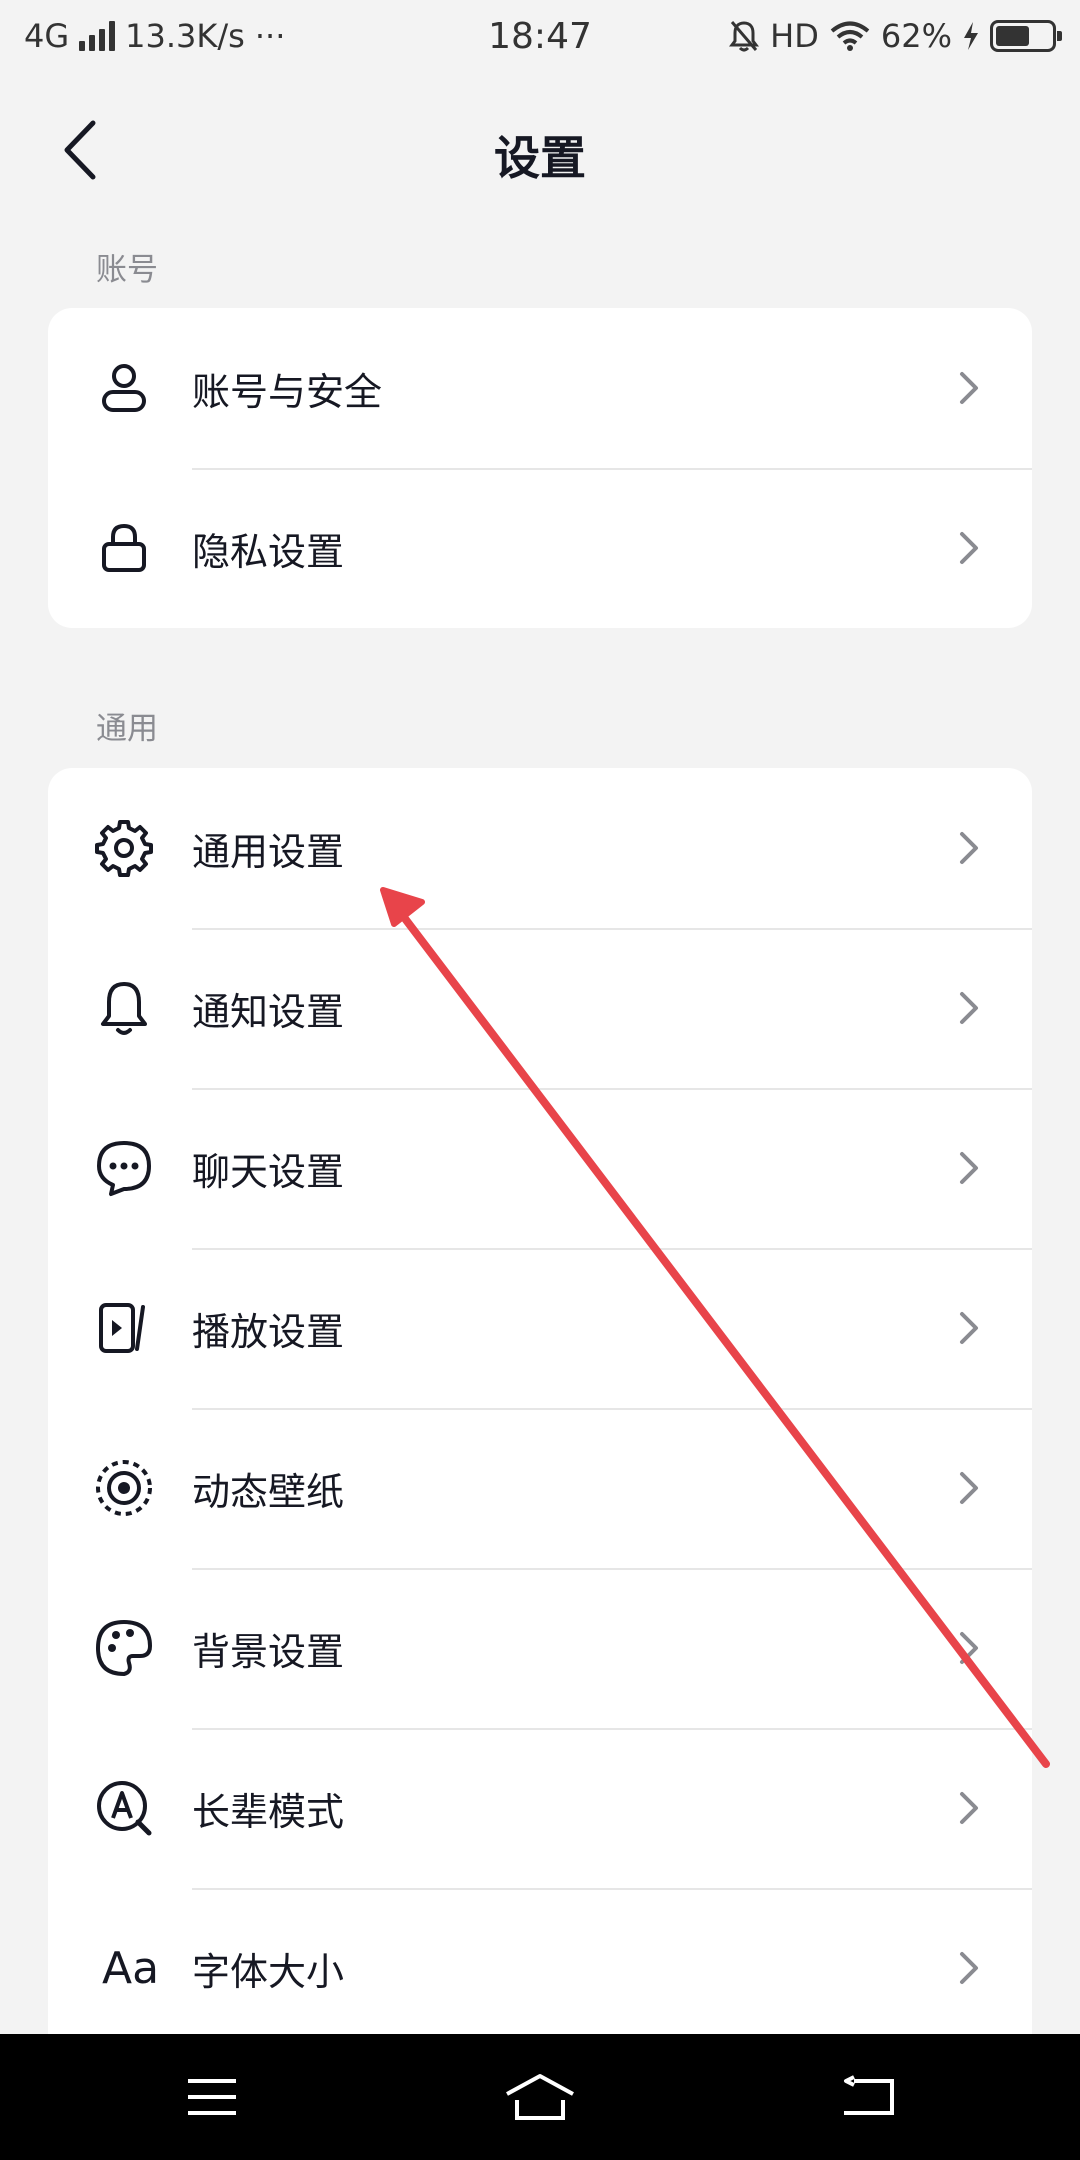  Describe the element at coordinates (268, 1811) in the screenshot. I see `settings-item-label: 长辈模式` at that location.